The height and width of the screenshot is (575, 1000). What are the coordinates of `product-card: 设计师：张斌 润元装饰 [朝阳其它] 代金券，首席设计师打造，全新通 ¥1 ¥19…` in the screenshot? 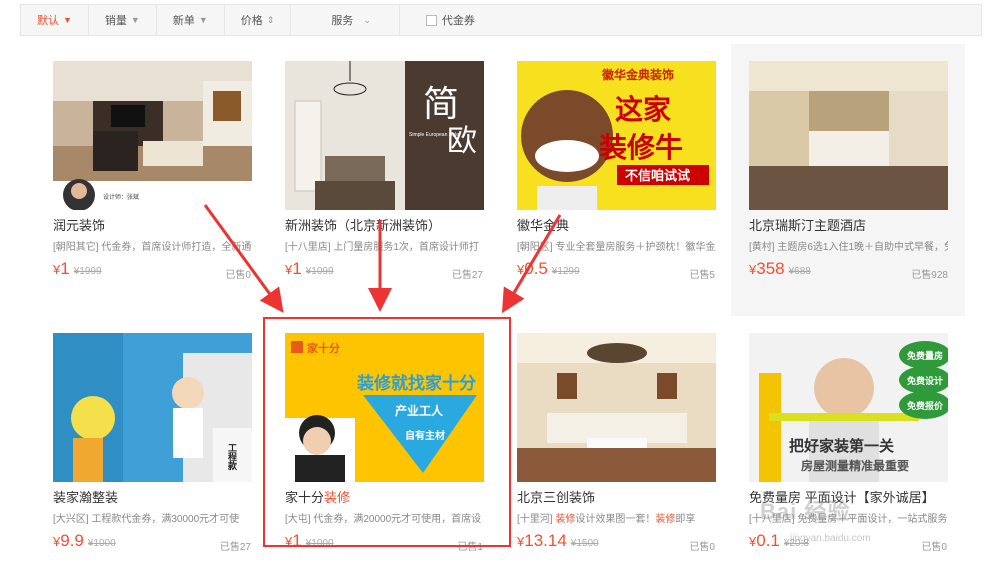 It's located at (143, 192).